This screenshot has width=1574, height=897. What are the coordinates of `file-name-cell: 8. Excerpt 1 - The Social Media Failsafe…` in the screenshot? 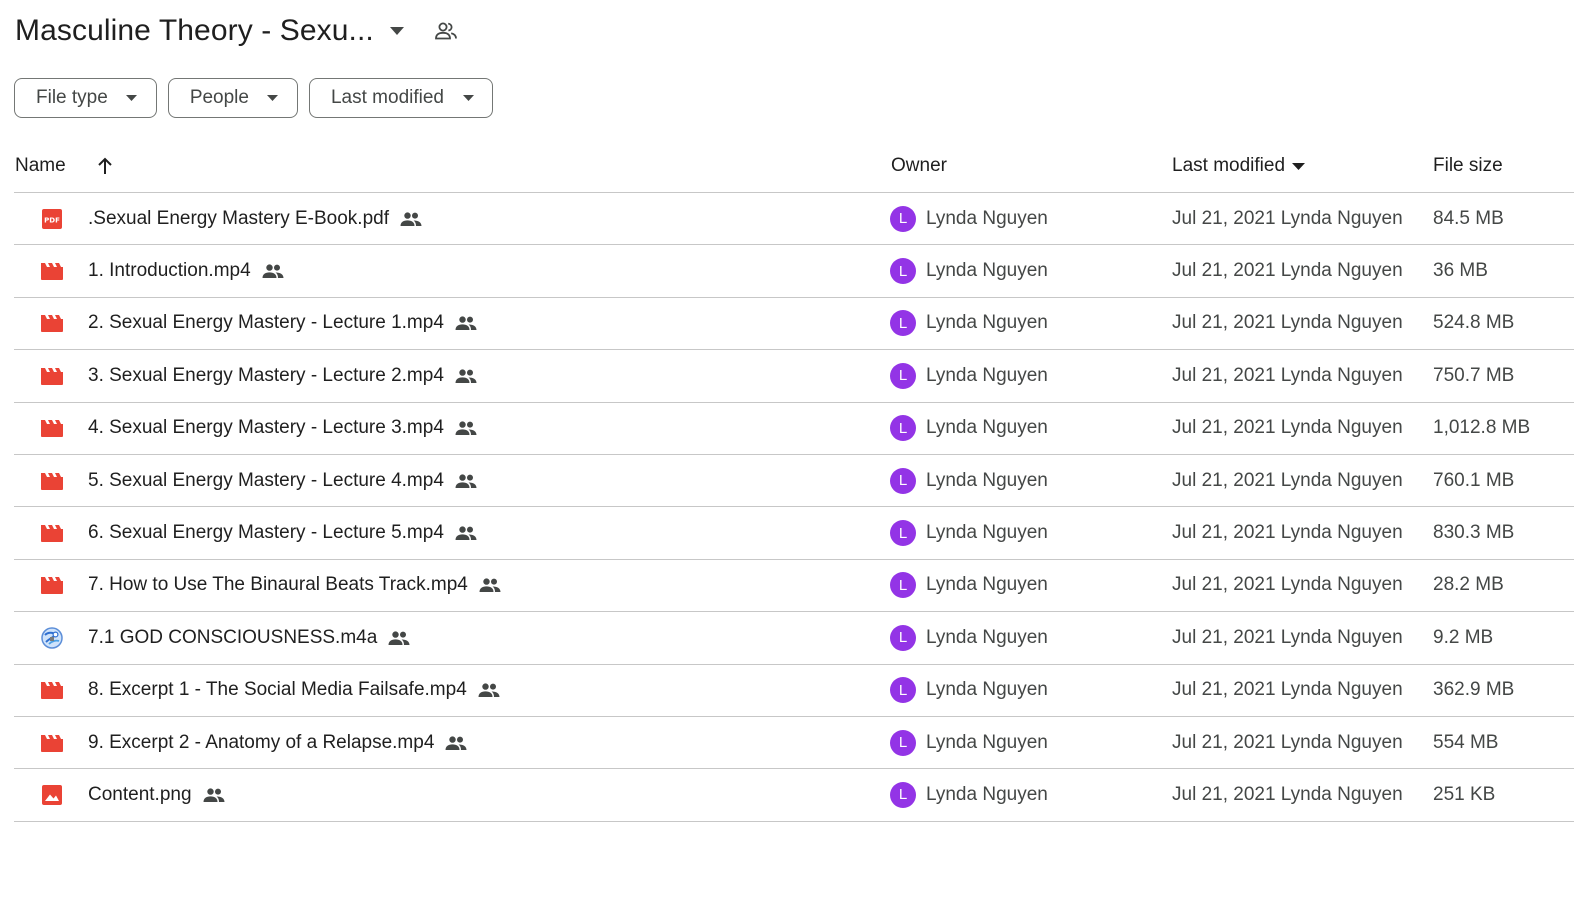 It's located at (294, 690).